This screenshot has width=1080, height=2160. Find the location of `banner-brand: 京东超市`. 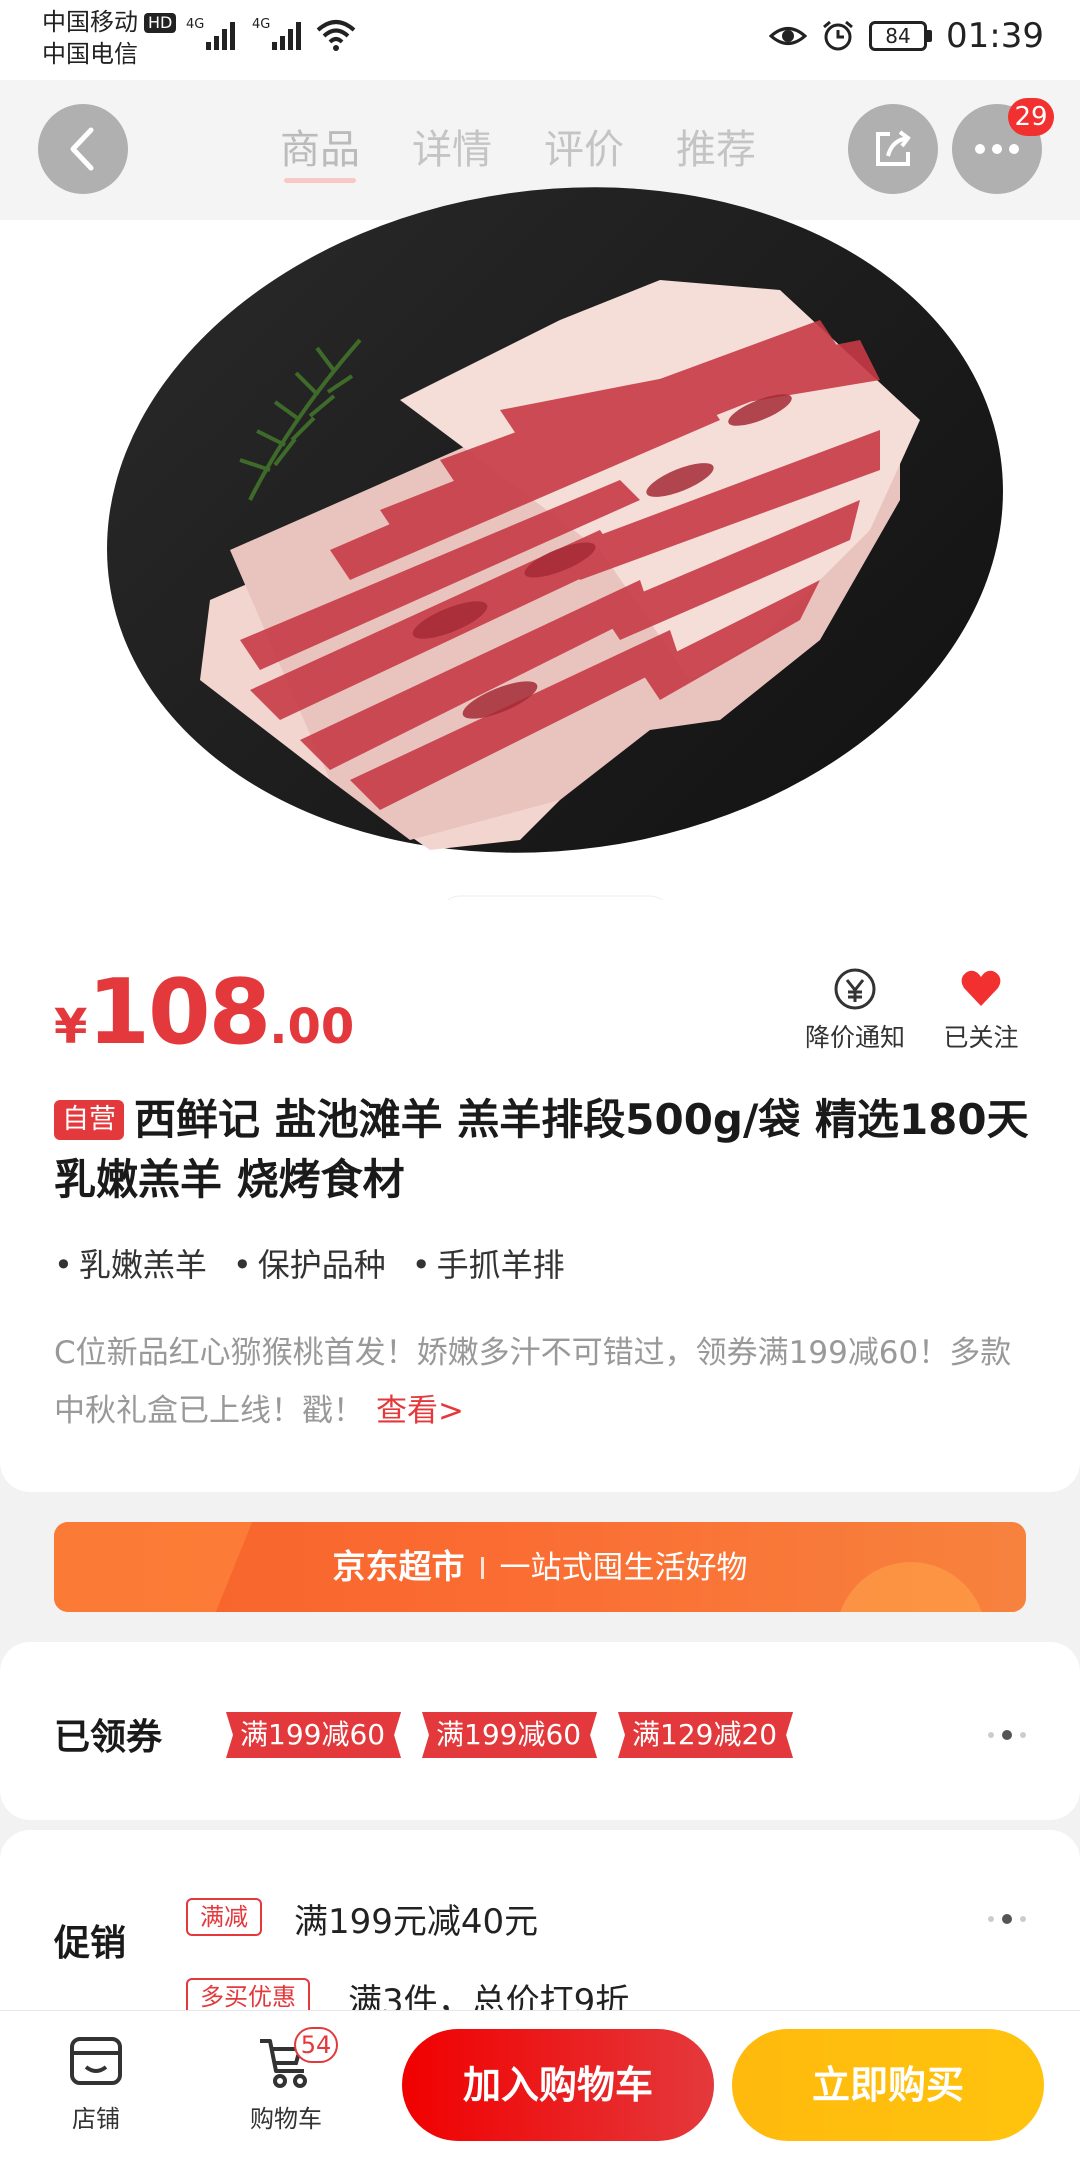

banner-brand: 京东超市 is located at coordinates (398, 1566).